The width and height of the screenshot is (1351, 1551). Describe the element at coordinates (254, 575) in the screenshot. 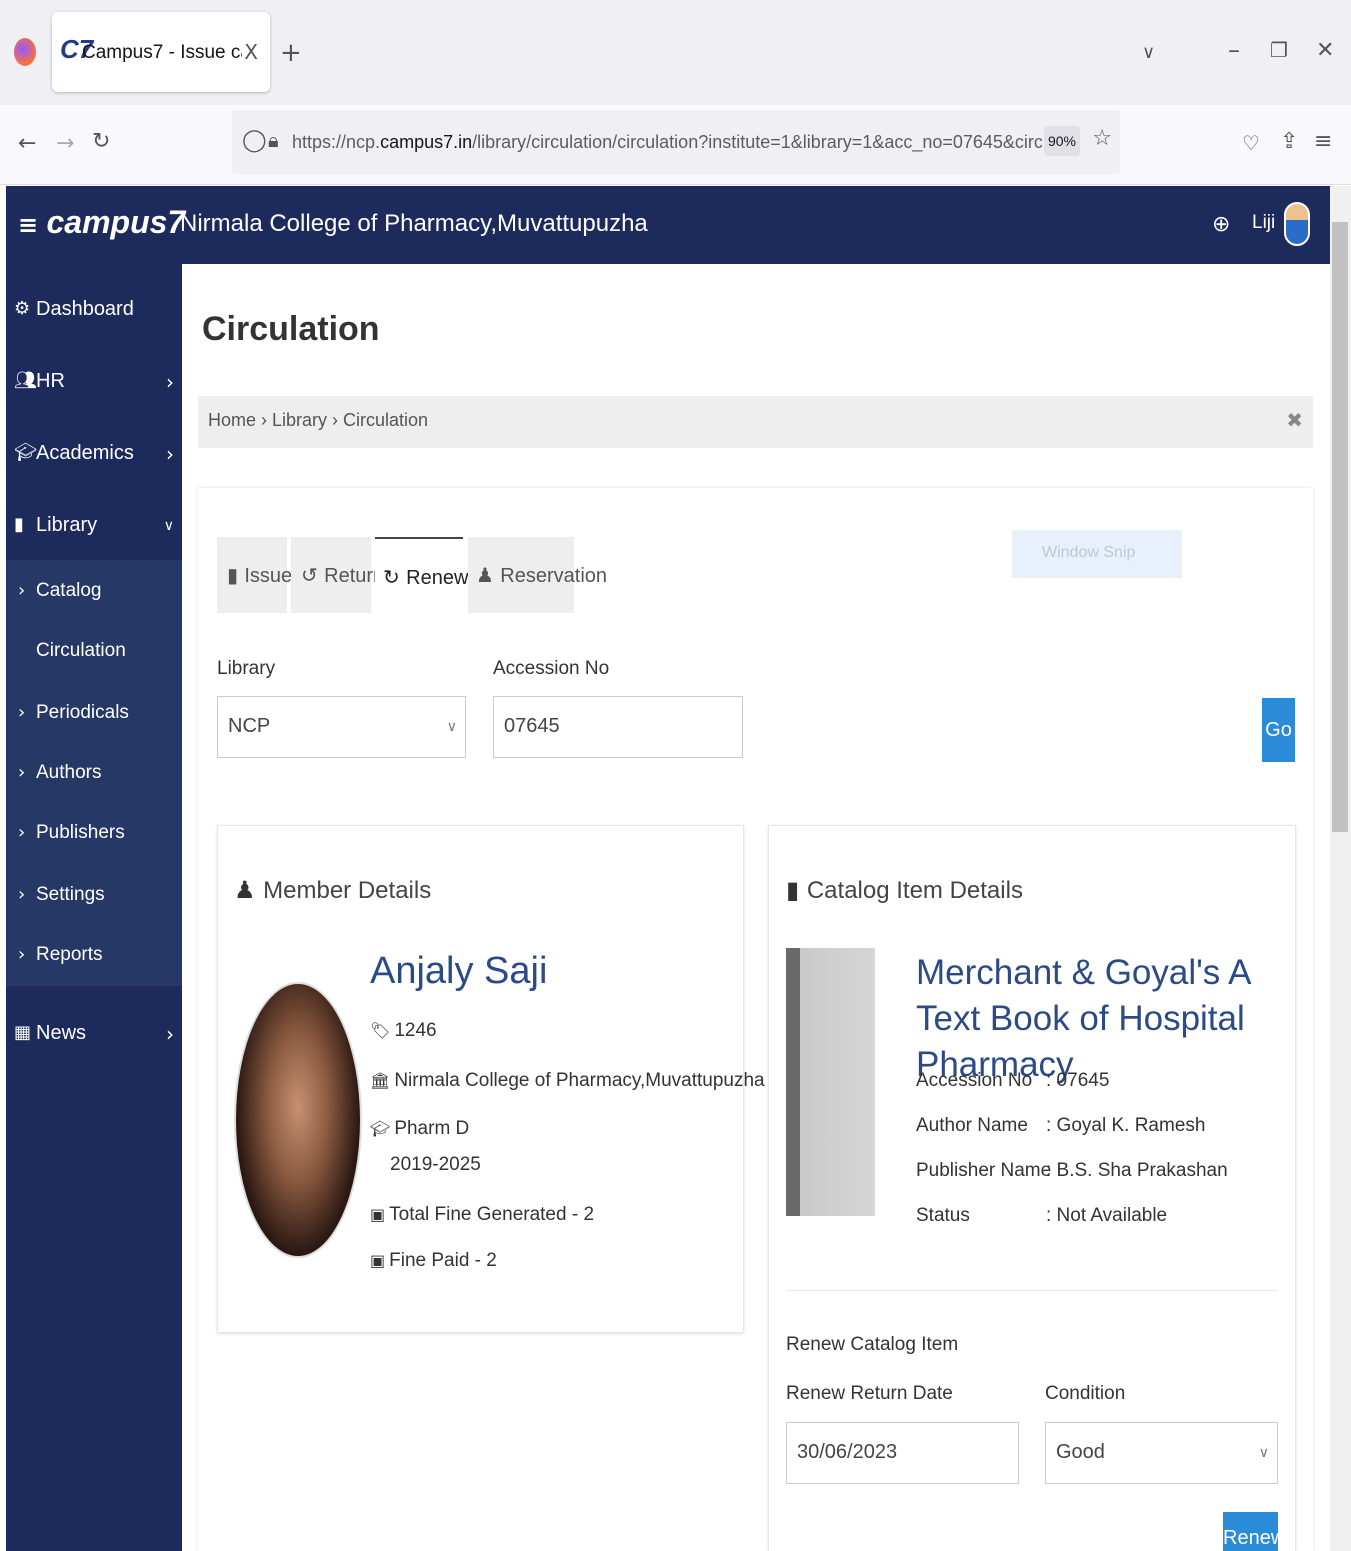

I see `tab-issue: ▮ Issue` at that location.